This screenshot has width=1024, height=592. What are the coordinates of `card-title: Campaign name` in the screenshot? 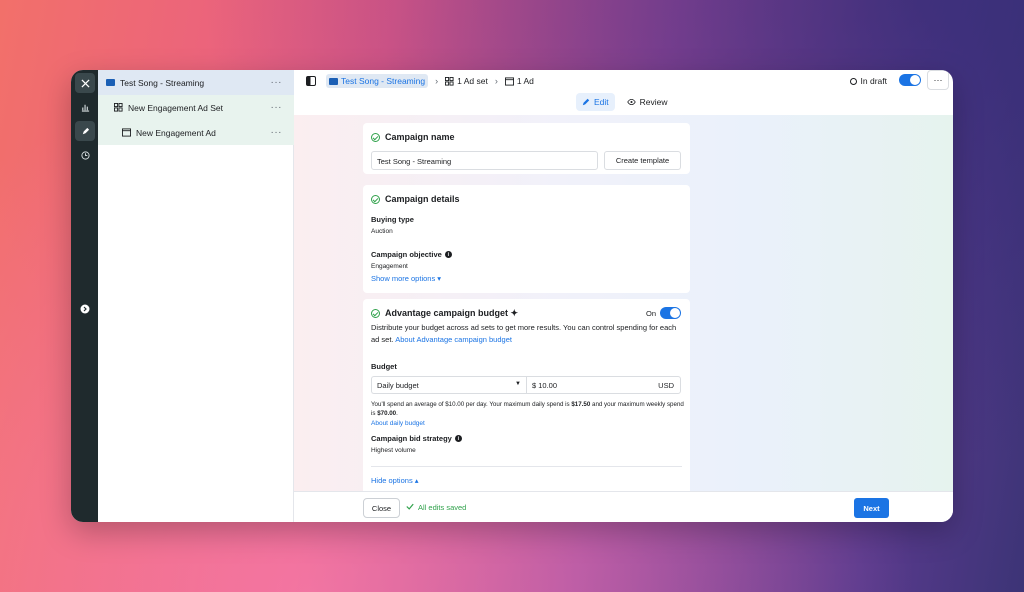 It's located at (413, 137).